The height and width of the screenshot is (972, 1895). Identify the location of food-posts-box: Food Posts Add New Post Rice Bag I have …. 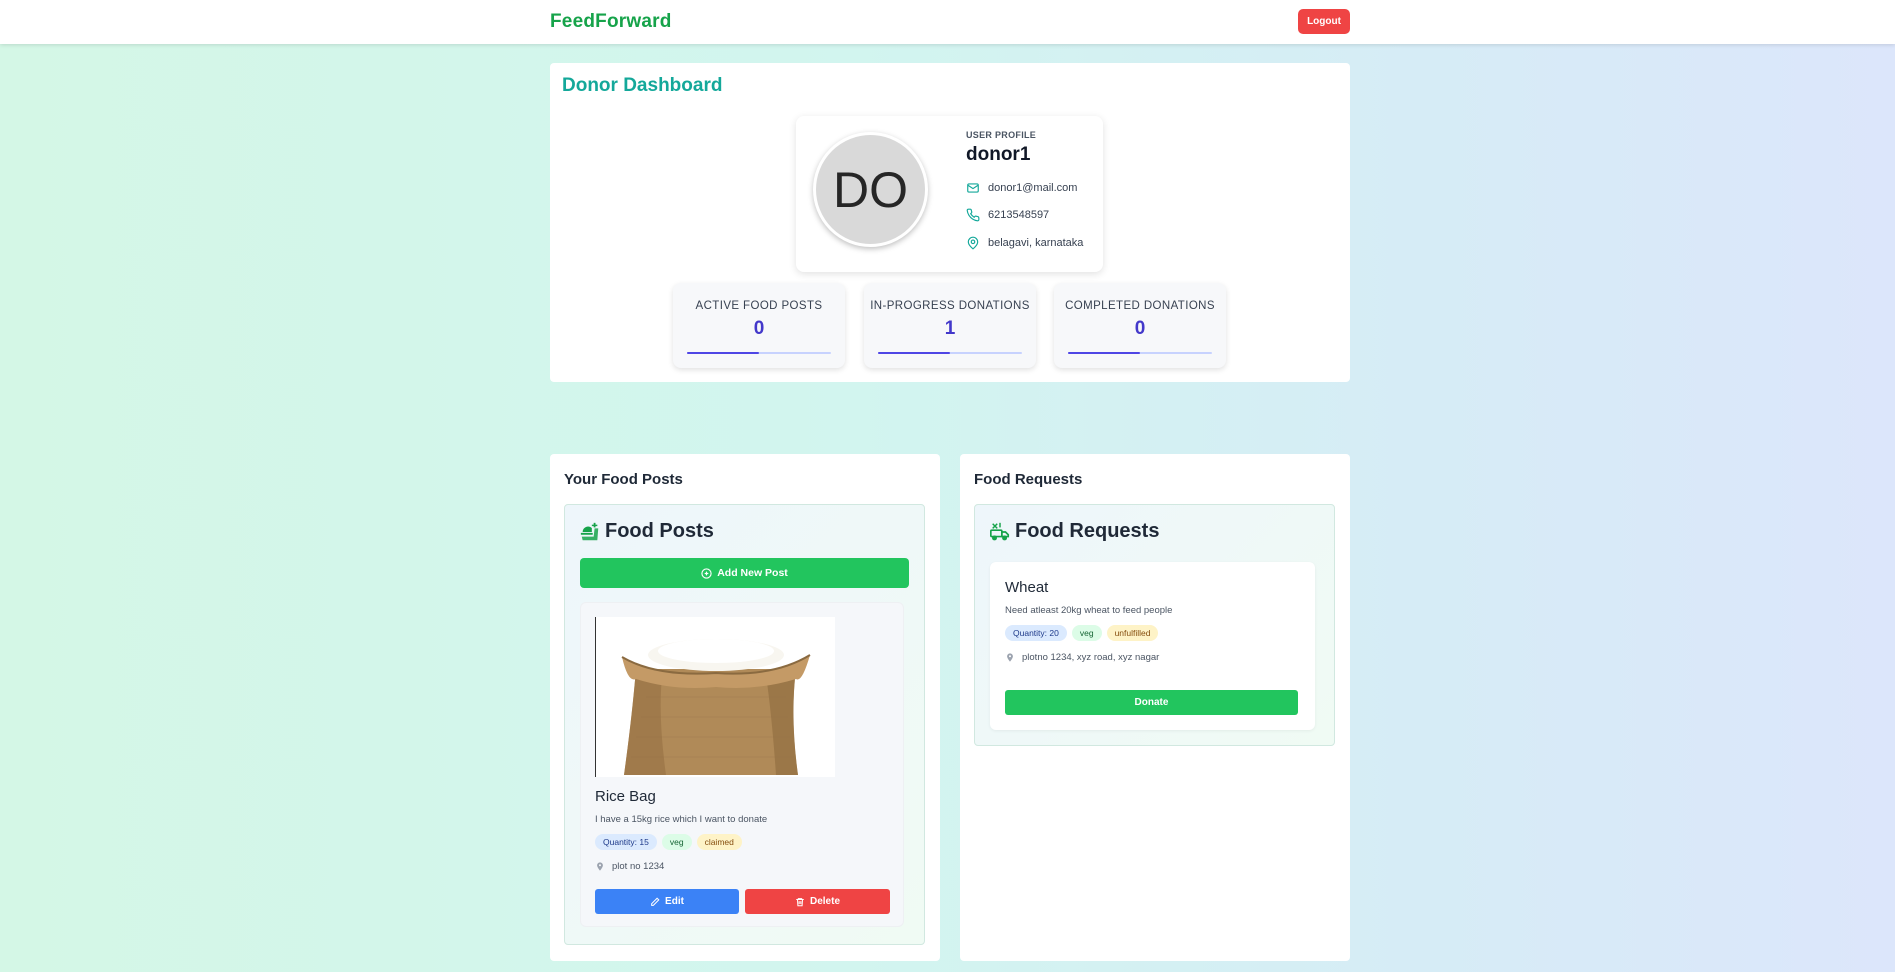
(744, 724).